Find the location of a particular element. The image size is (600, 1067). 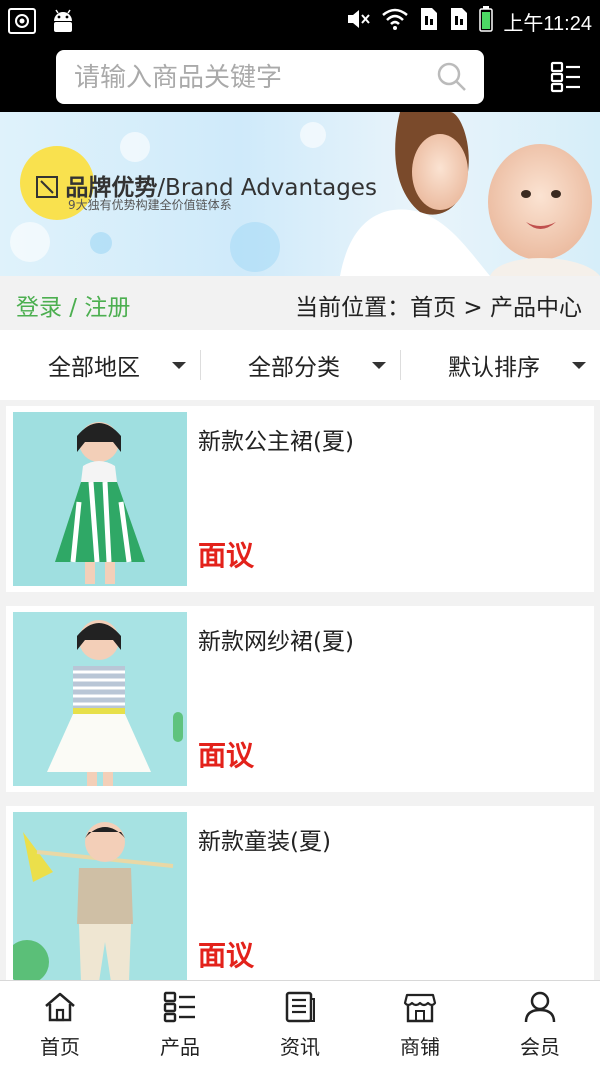

nav-products: 产品 is located at coordinates (180, 1024).